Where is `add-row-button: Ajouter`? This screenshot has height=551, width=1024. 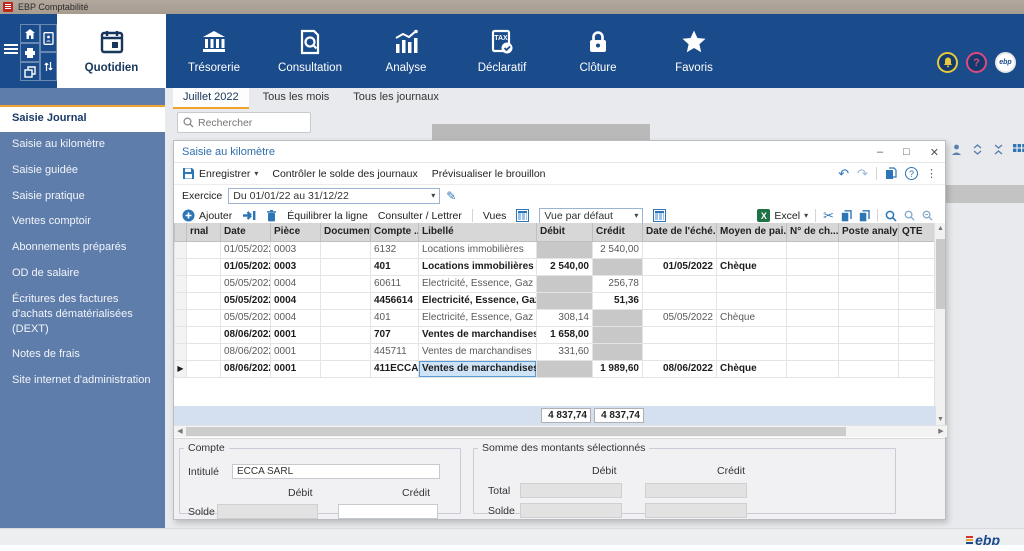 add-row-button: Ajouter is located at coordinates (207, 215).